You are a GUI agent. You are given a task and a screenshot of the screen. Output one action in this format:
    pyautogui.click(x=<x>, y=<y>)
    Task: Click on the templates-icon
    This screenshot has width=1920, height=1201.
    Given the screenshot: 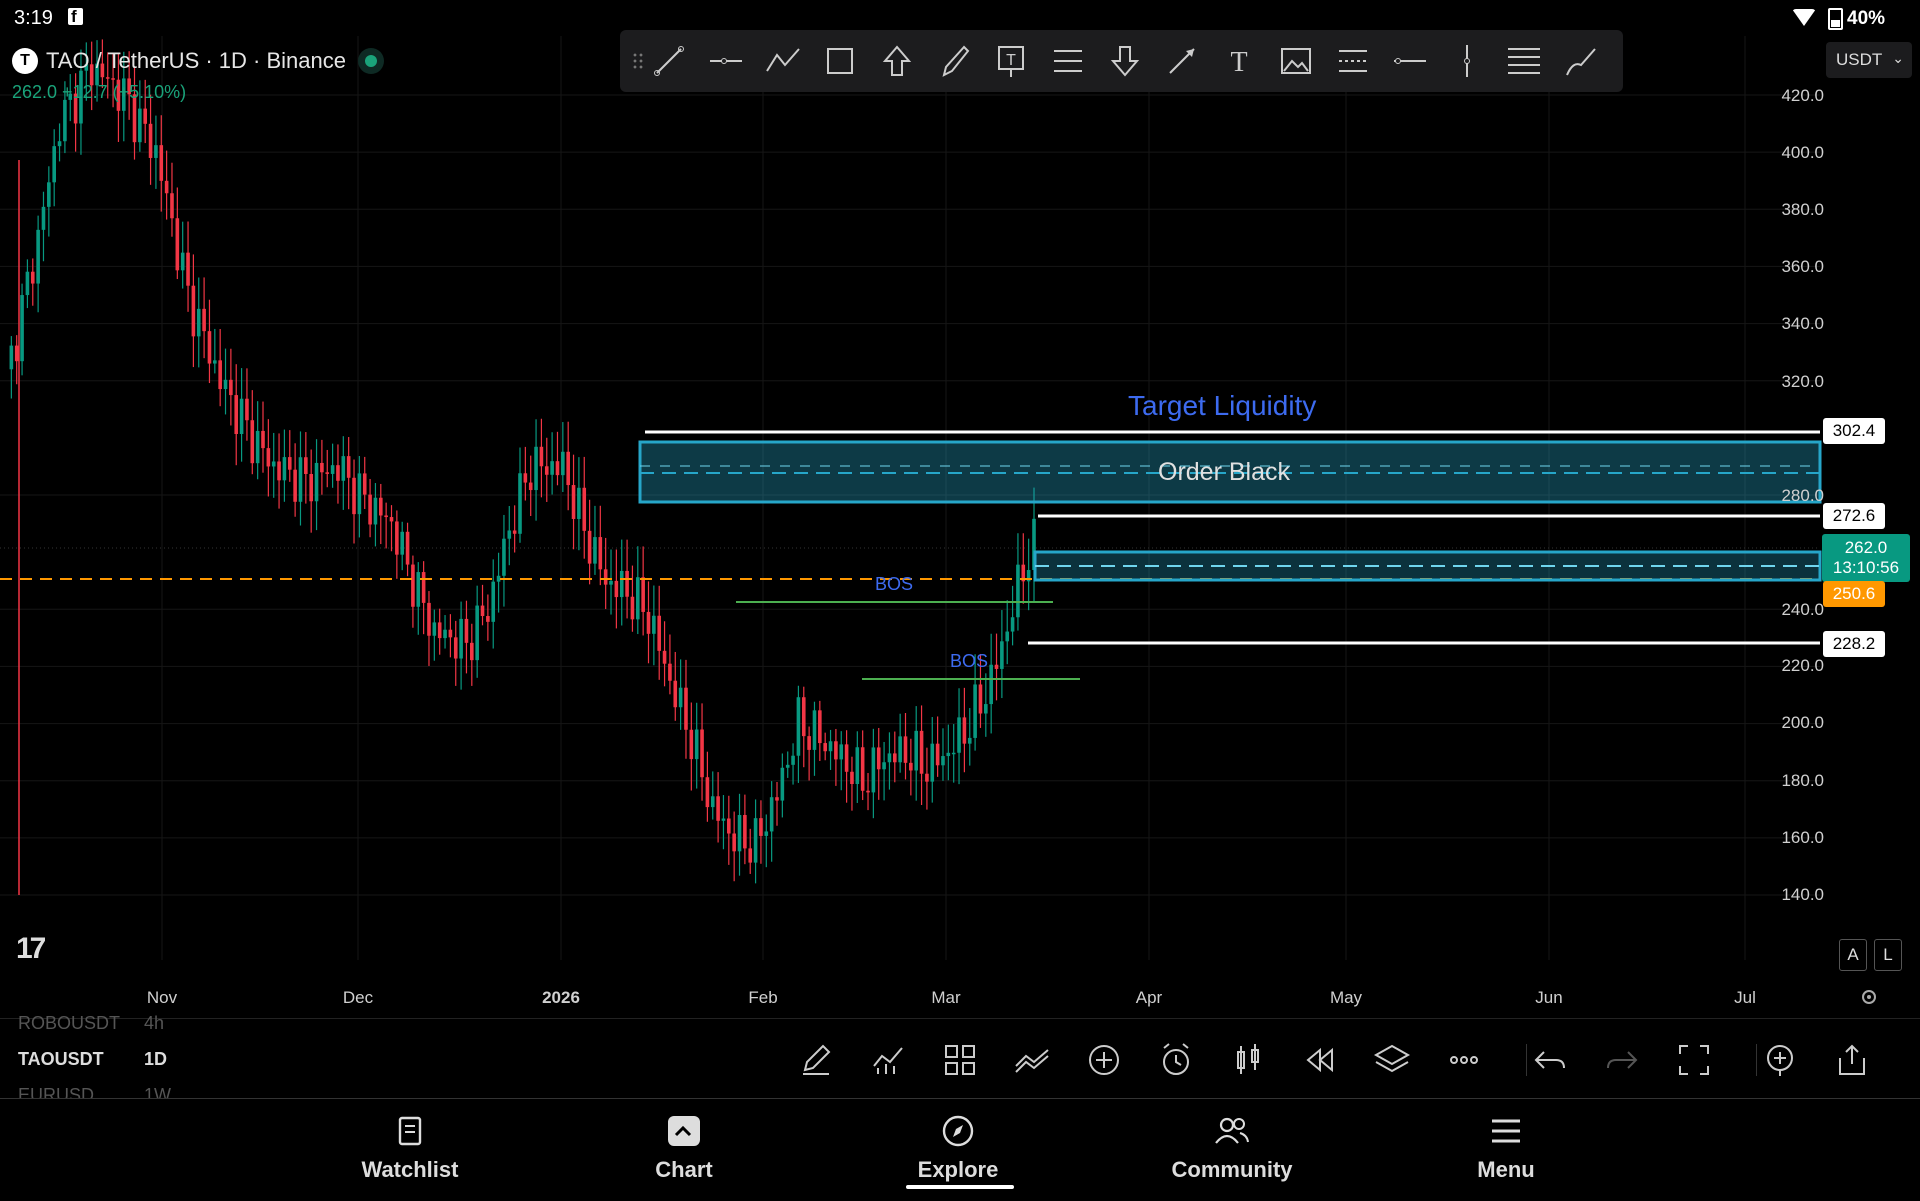 What is the action you would take?
    pyautogui.click(x=960, y=1060)
    